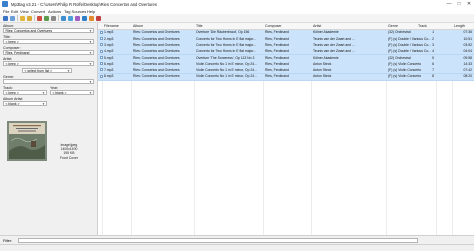 The height and width of the screenshot is (251, 474). I want to click on actions-icon, so click(77, 18).